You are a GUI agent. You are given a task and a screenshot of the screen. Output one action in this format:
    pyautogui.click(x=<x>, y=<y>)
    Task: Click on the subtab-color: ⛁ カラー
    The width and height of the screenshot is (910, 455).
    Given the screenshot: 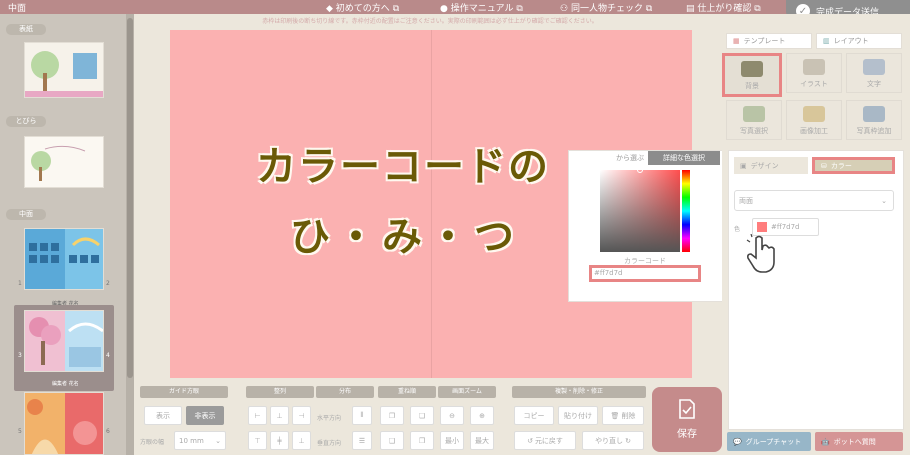 What is the action you would take?
    pyautogui.click(x=853, y=165)
    